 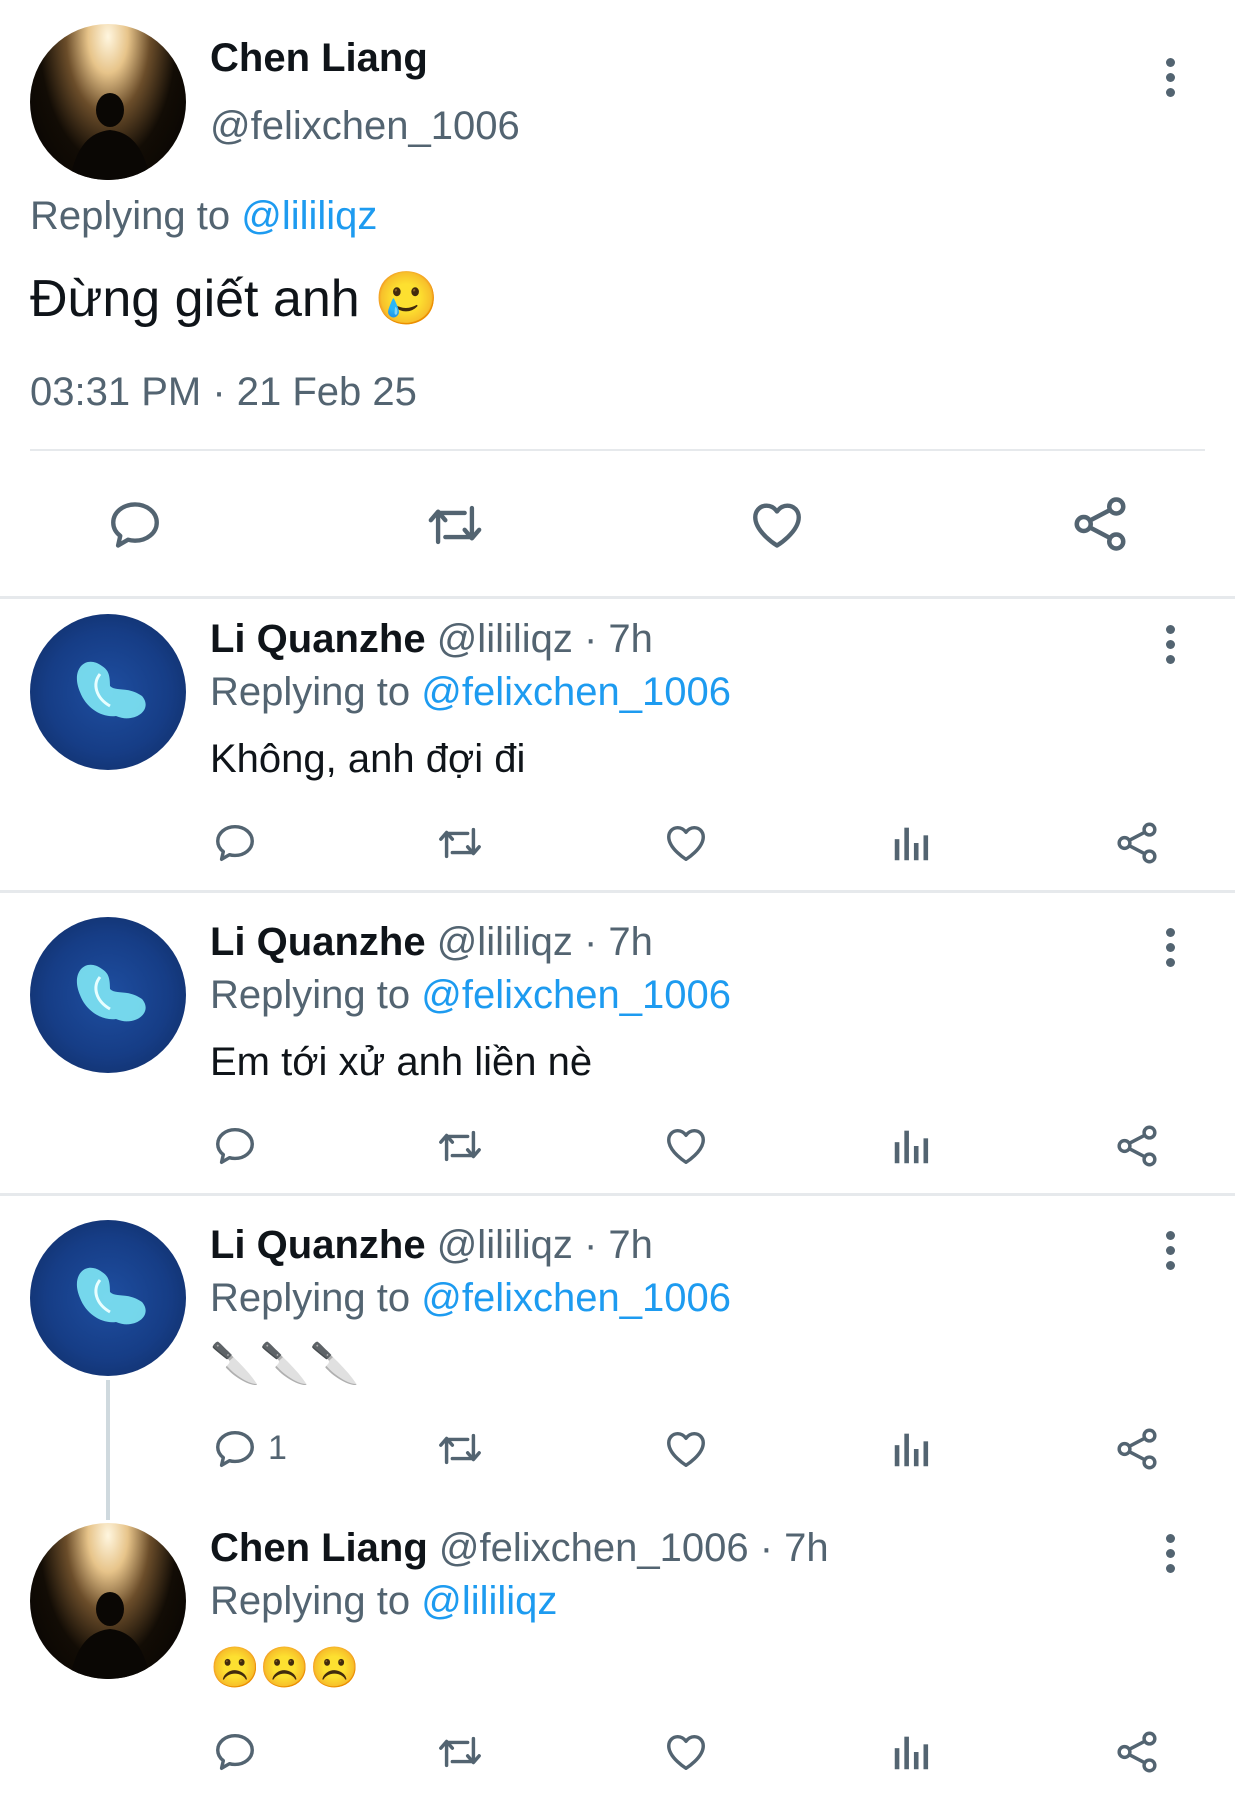 What do you see at coordinates (401, 1062) in the screenshot?
I see `tweet-text: Em tới xử anh liền nè` at bounding box center [401, 1062].